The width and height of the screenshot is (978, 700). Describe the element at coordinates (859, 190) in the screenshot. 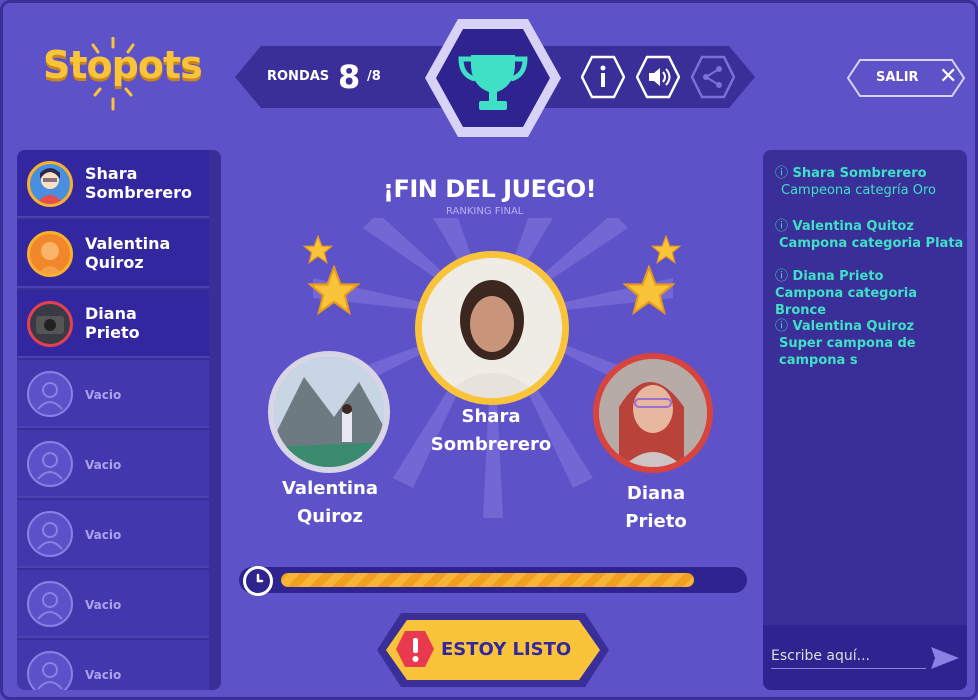

I see `chat-text: Campeona categría Oro` at that location.